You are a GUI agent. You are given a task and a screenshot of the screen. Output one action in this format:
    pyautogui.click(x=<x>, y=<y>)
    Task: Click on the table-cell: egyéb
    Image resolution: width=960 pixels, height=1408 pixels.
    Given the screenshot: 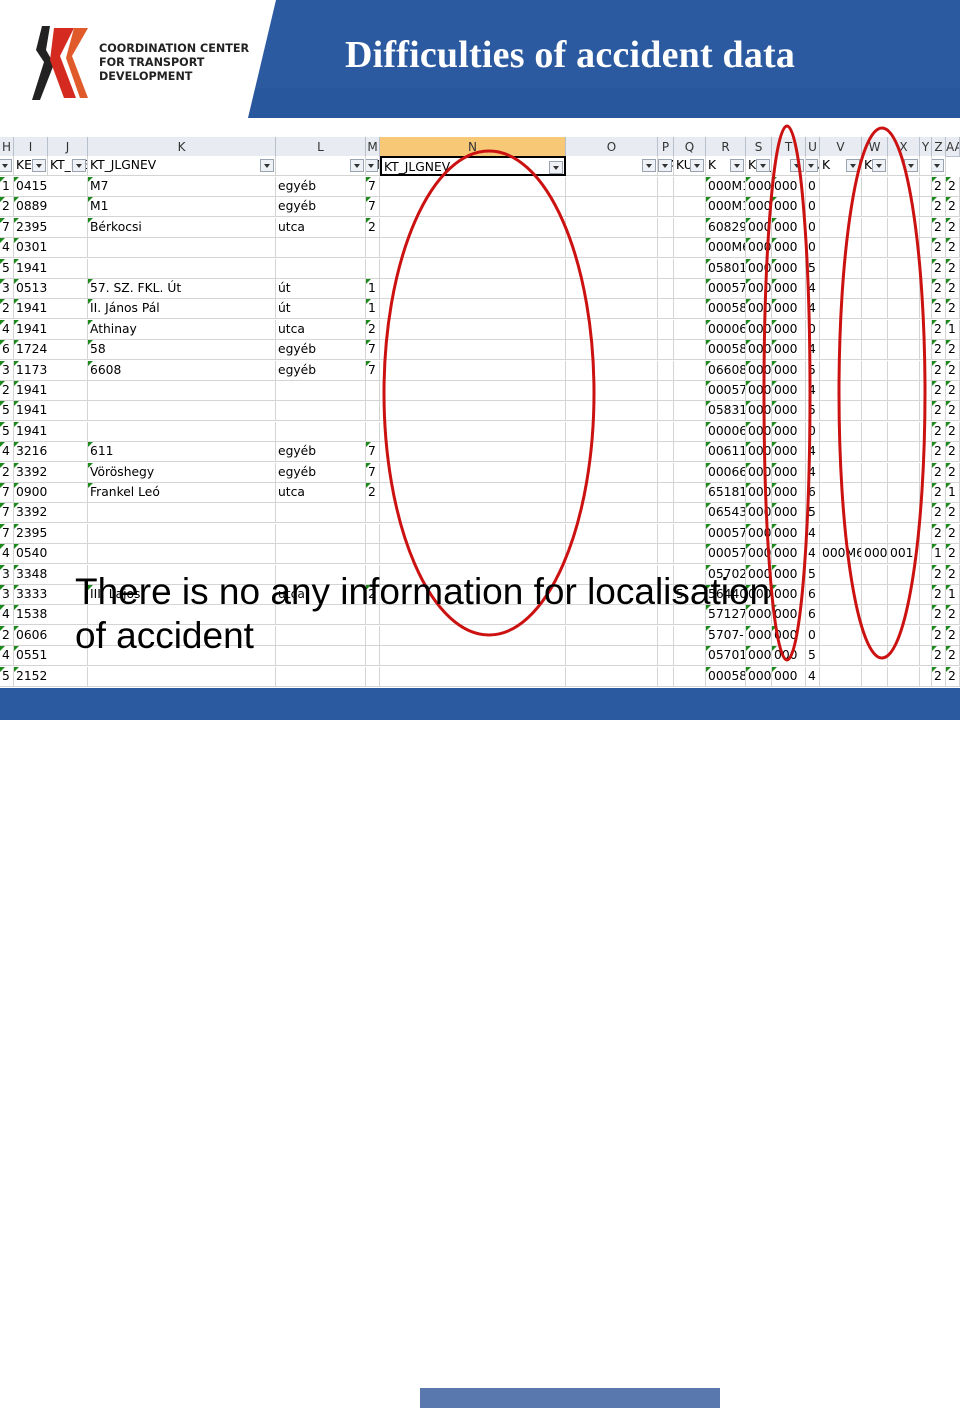 What is the action you would take?
    pyautogui.click(x=321, y=452)
    